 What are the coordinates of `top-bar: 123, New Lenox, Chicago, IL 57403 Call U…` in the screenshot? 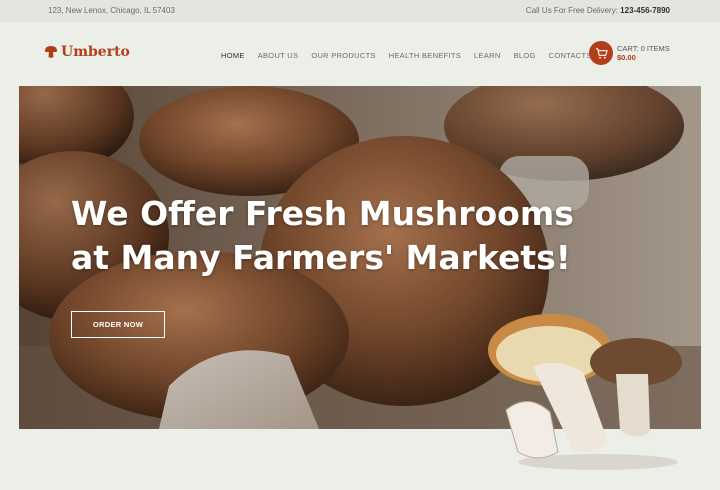 It's located at (360, 11).